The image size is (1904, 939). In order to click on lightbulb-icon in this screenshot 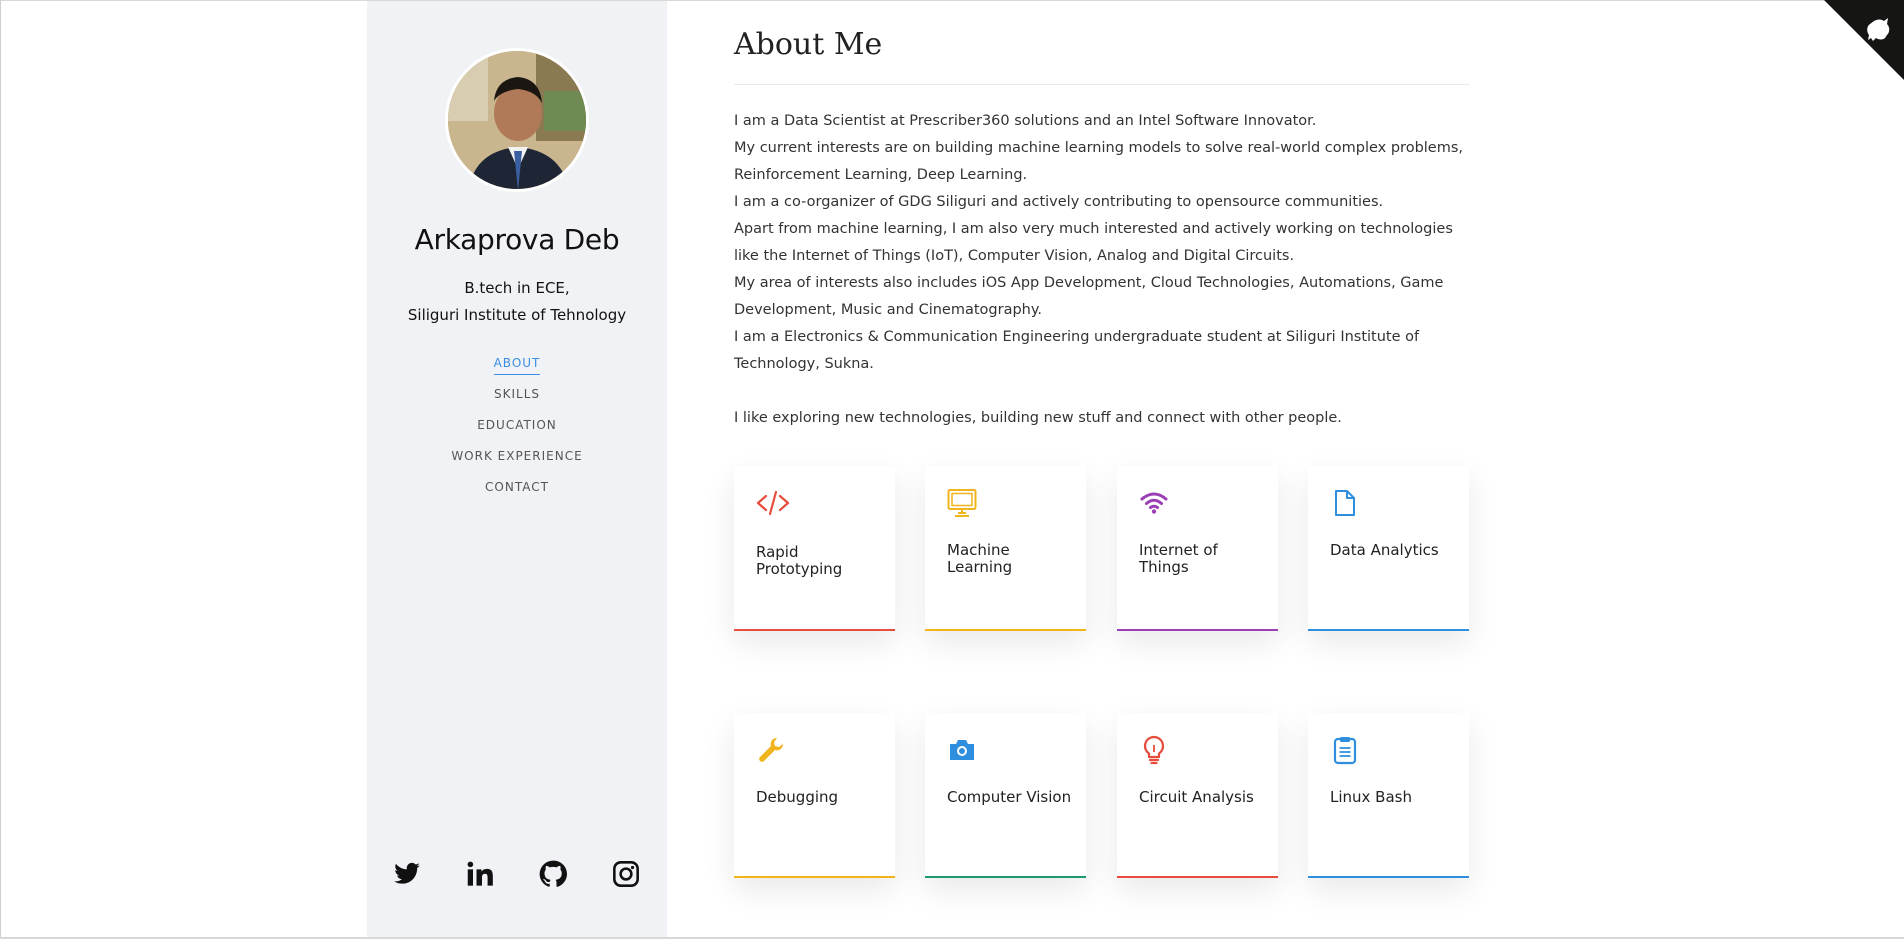, I will do `click(1154, 750)`.